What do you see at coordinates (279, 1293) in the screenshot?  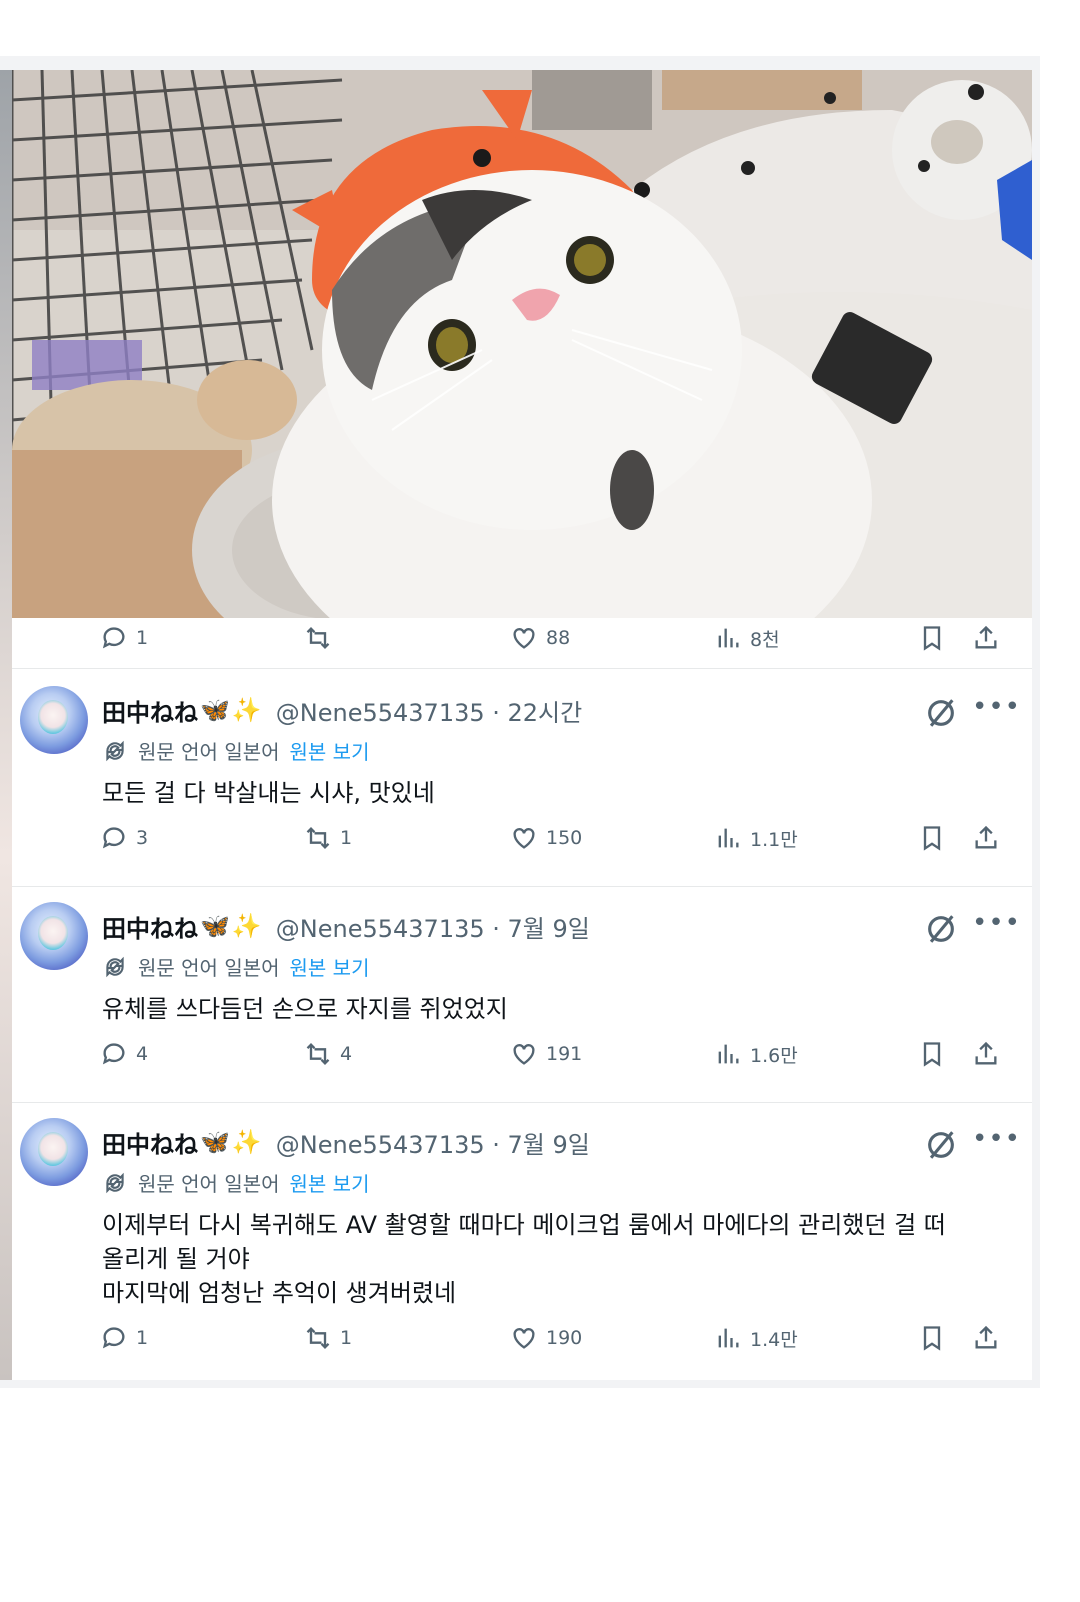 I see `tweet-text-line: 마지막에 엄청난 추억이 생겨버렸네` at bounding box center [279, 1293].